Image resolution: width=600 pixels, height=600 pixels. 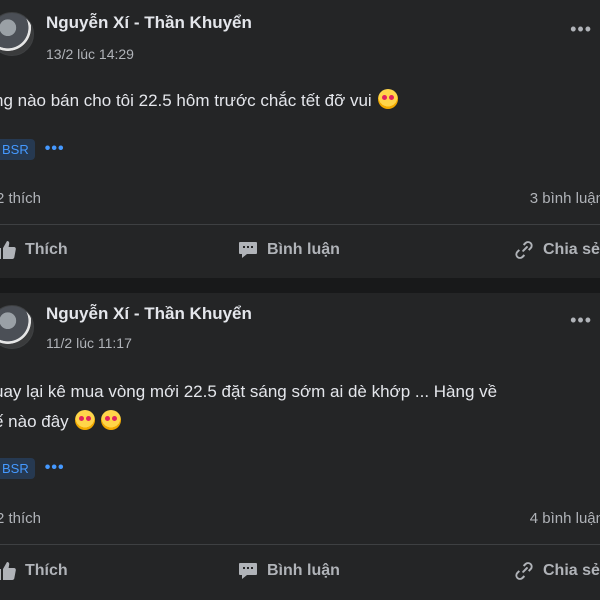 I want to click on reaction-counts: 2 thích 4 bình luận, so click(x=300, y=520).